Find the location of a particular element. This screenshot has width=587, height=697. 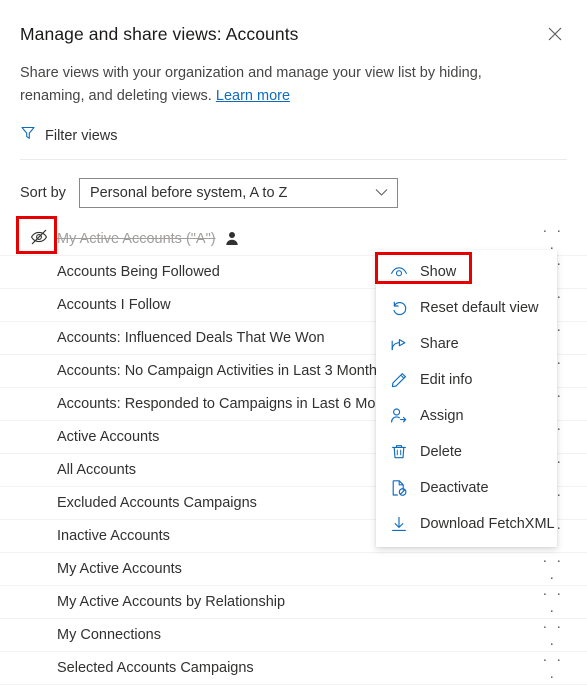

menu-item-deactivate: Deactivate is located at coordinates (466, 488).